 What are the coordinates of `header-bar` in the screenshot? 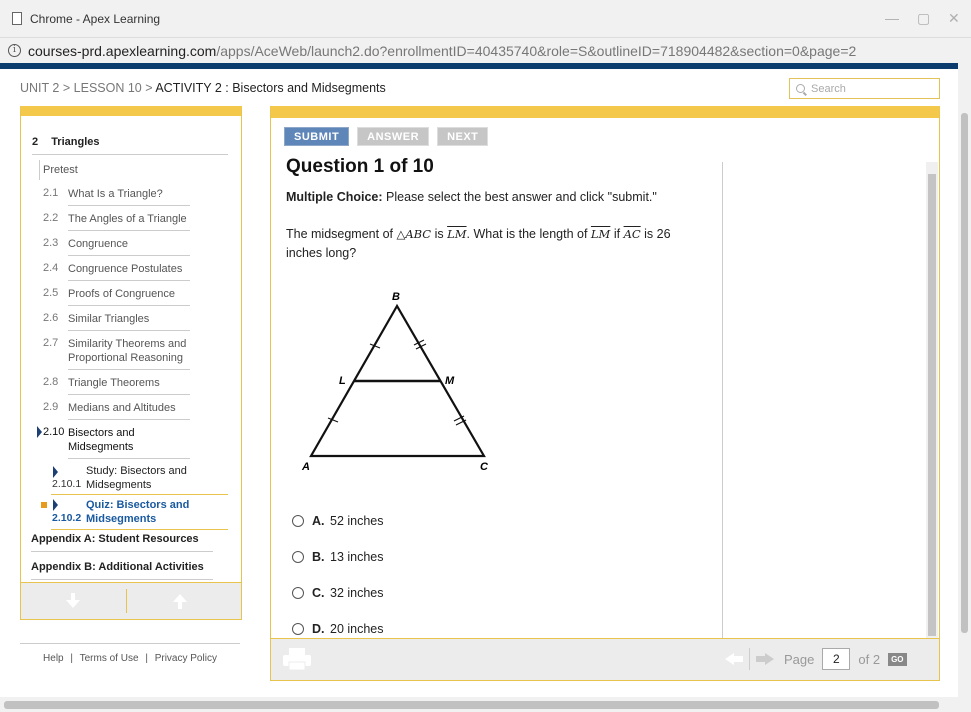 It's located at (479, 66).